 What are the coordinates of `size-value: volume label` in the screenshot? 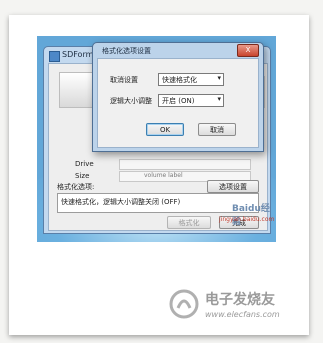 It's located at (163, 175).